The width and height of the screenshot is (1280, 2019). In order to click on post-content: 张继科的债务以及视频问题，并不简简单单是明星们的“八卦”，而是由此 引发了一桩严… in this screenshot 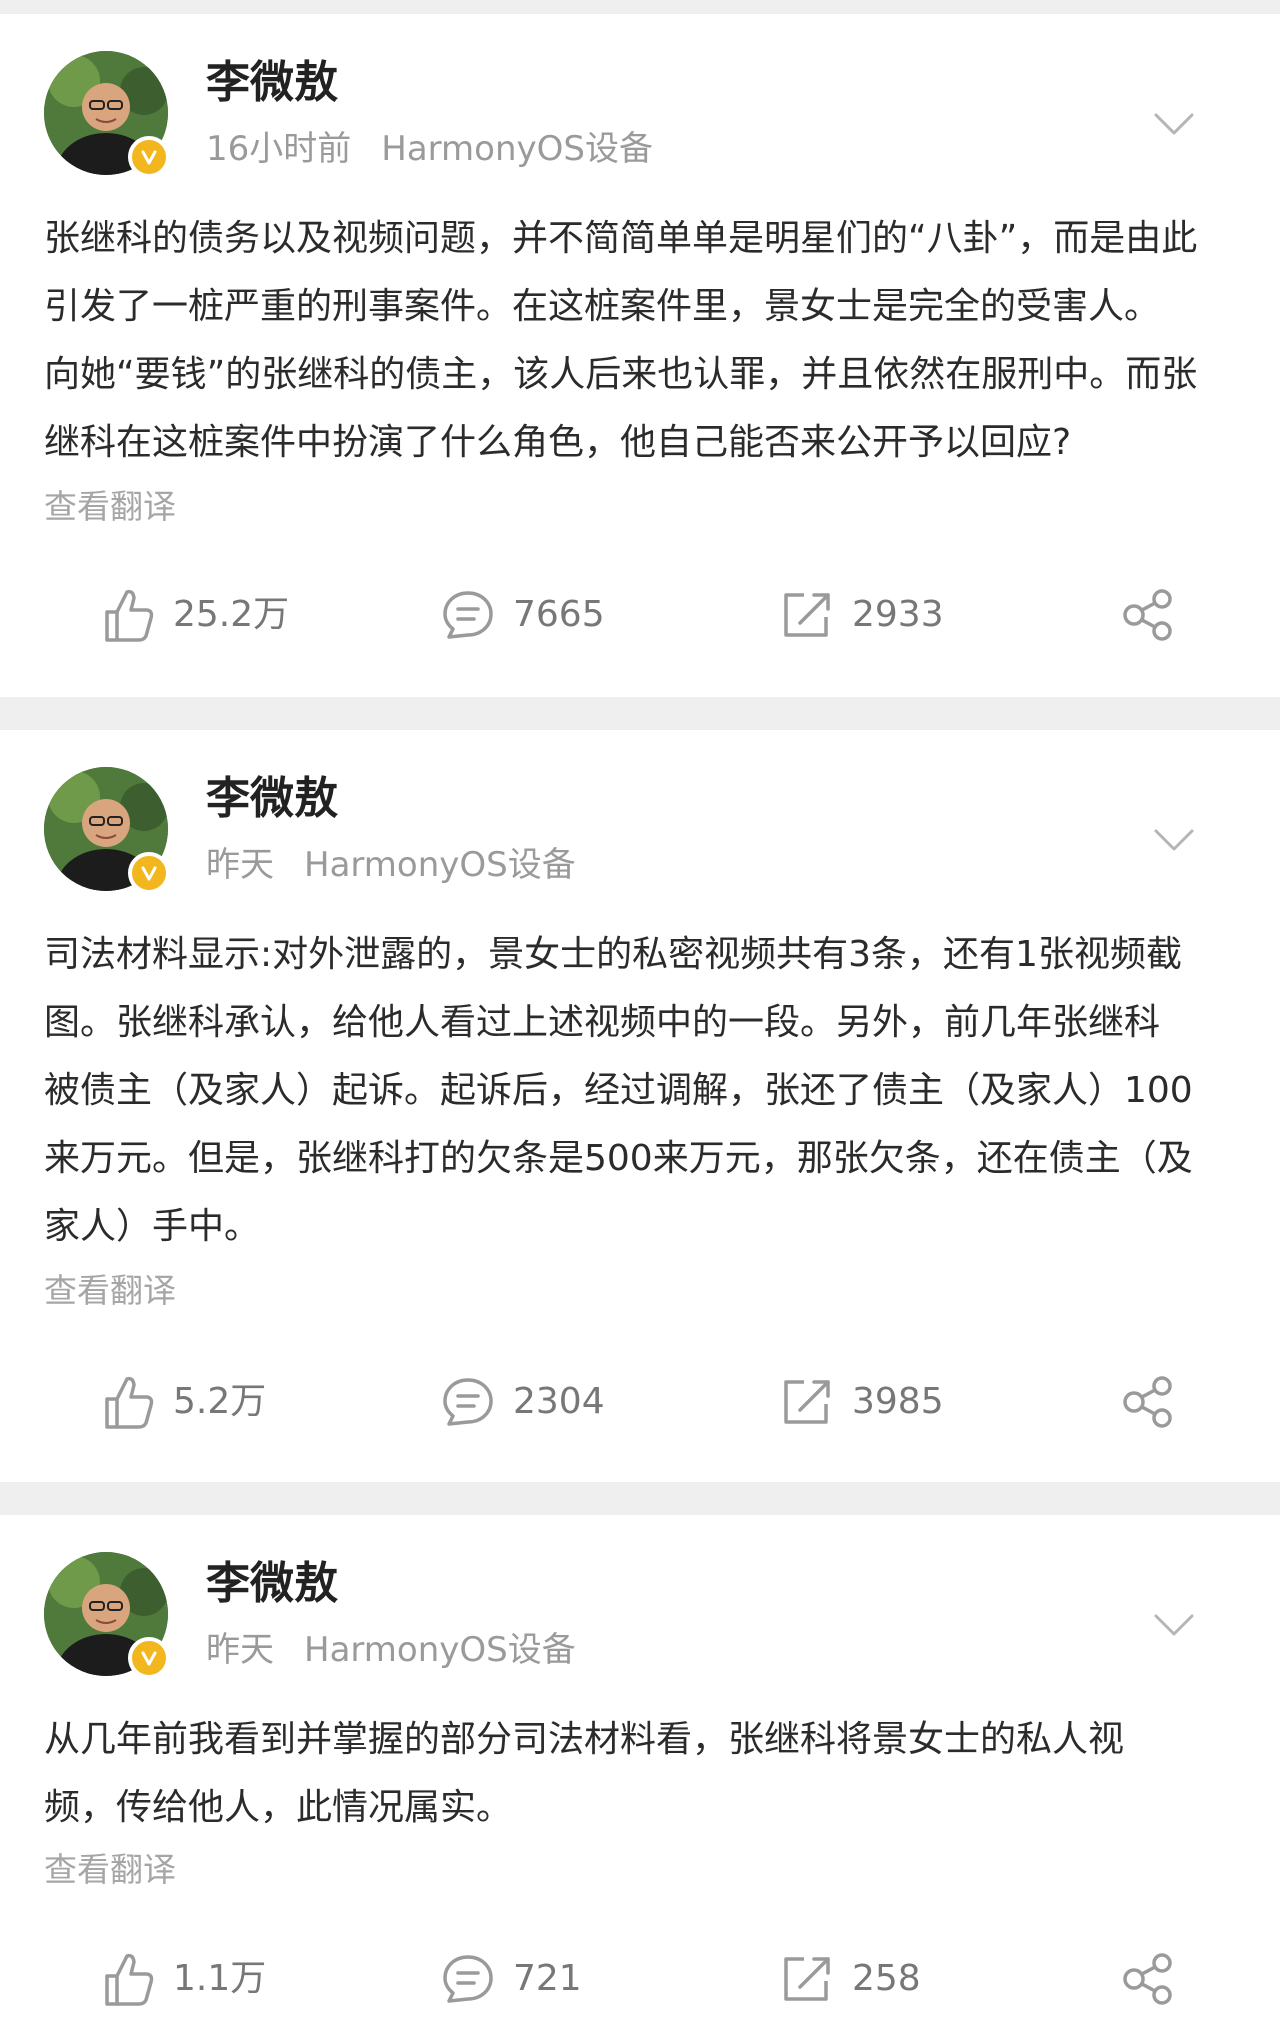, I will do `click(621, 340)`.